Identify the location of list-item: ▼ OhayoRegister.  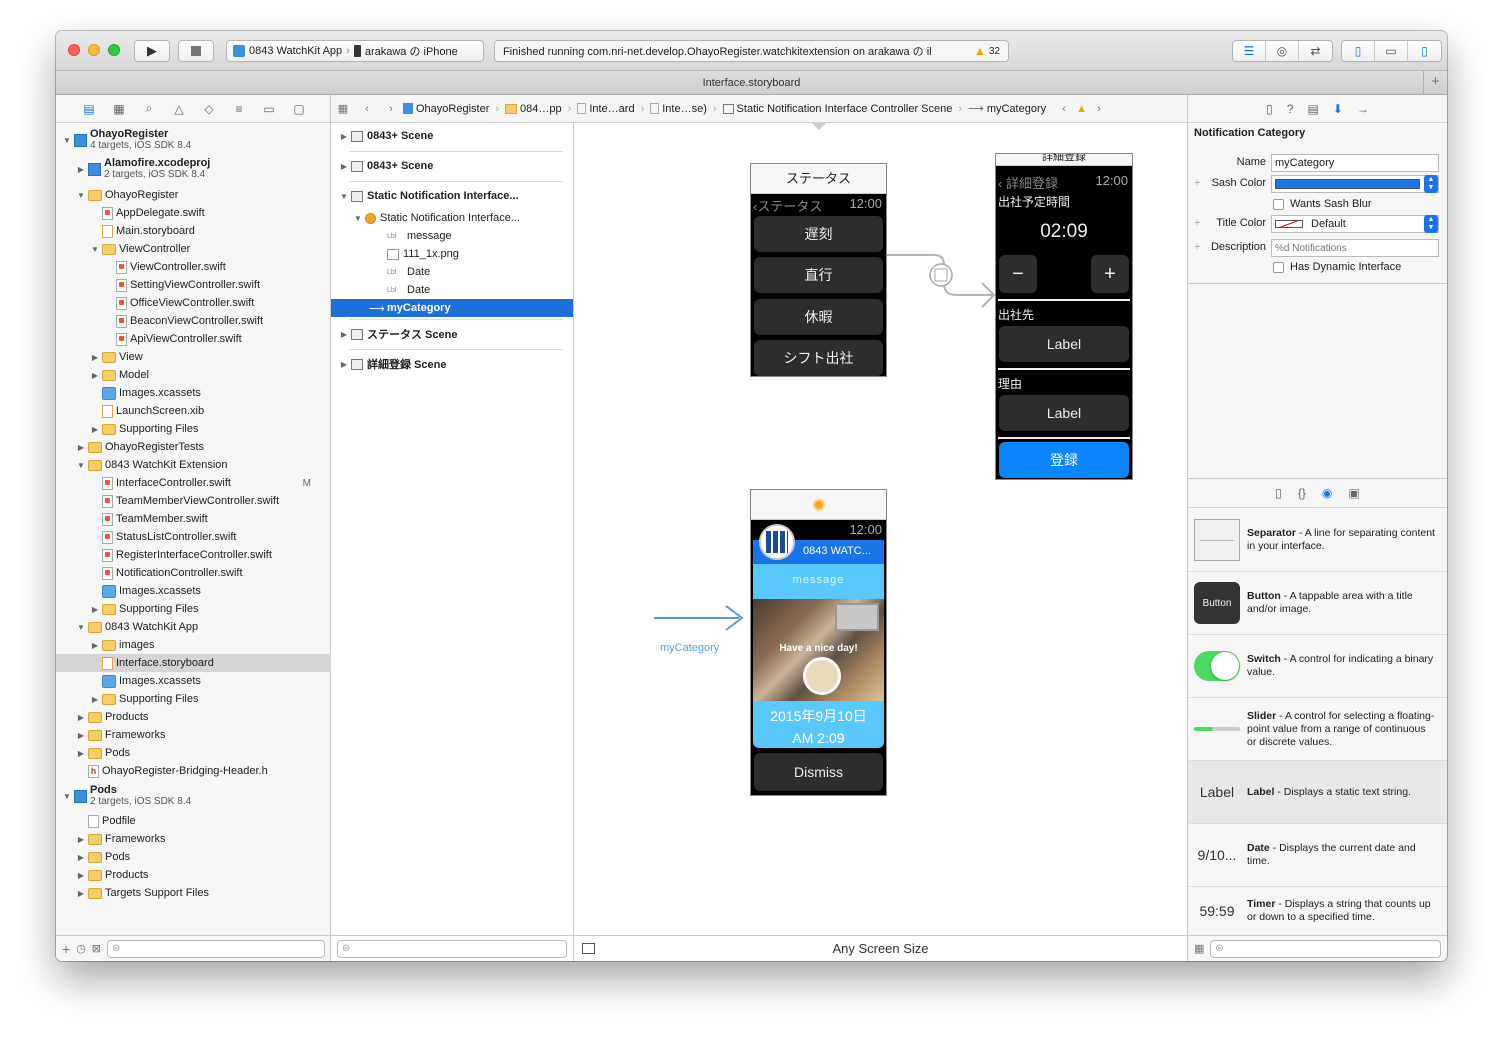
(193, 195).